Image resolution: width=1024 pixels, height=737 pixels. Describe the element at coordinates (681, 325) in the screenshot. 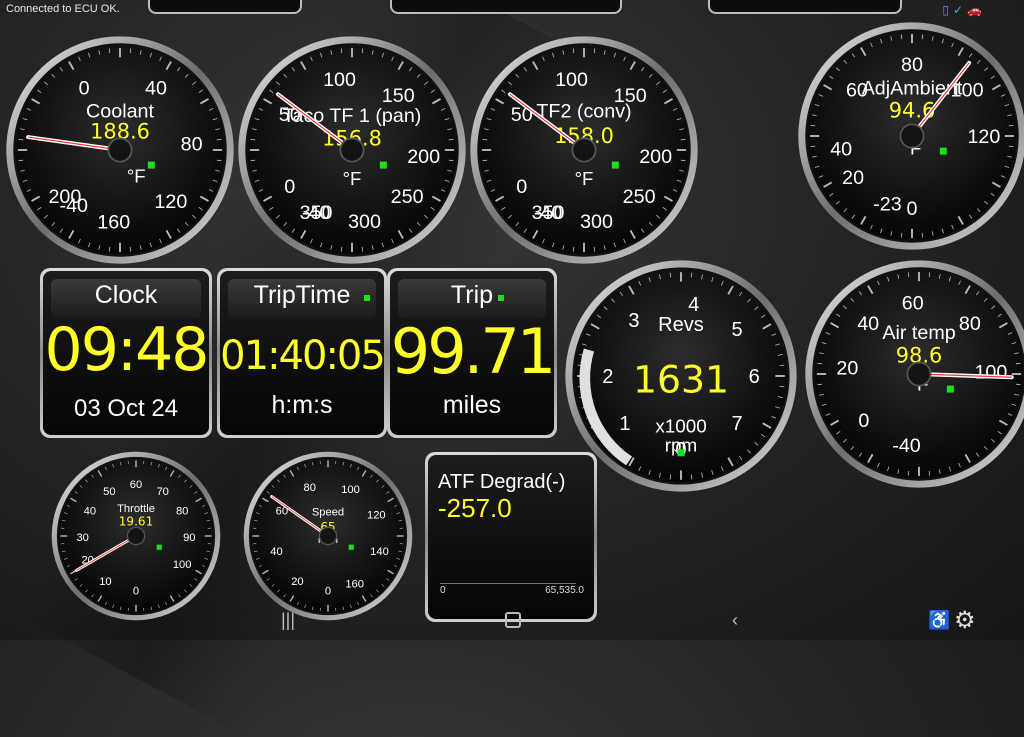

I see `revs-label: Revs` at that location.